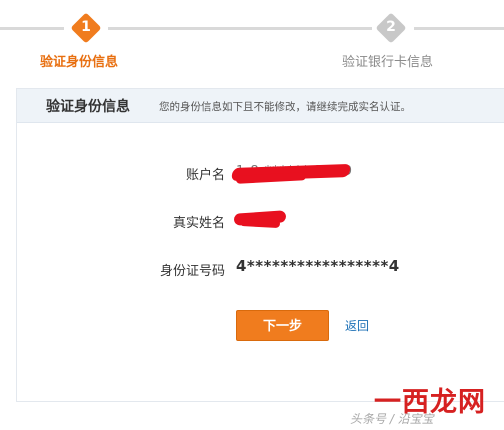 The height and width of the screenshot is (430, 504). I want to click on id-number-label: 身份证号码, so click(192, 271).